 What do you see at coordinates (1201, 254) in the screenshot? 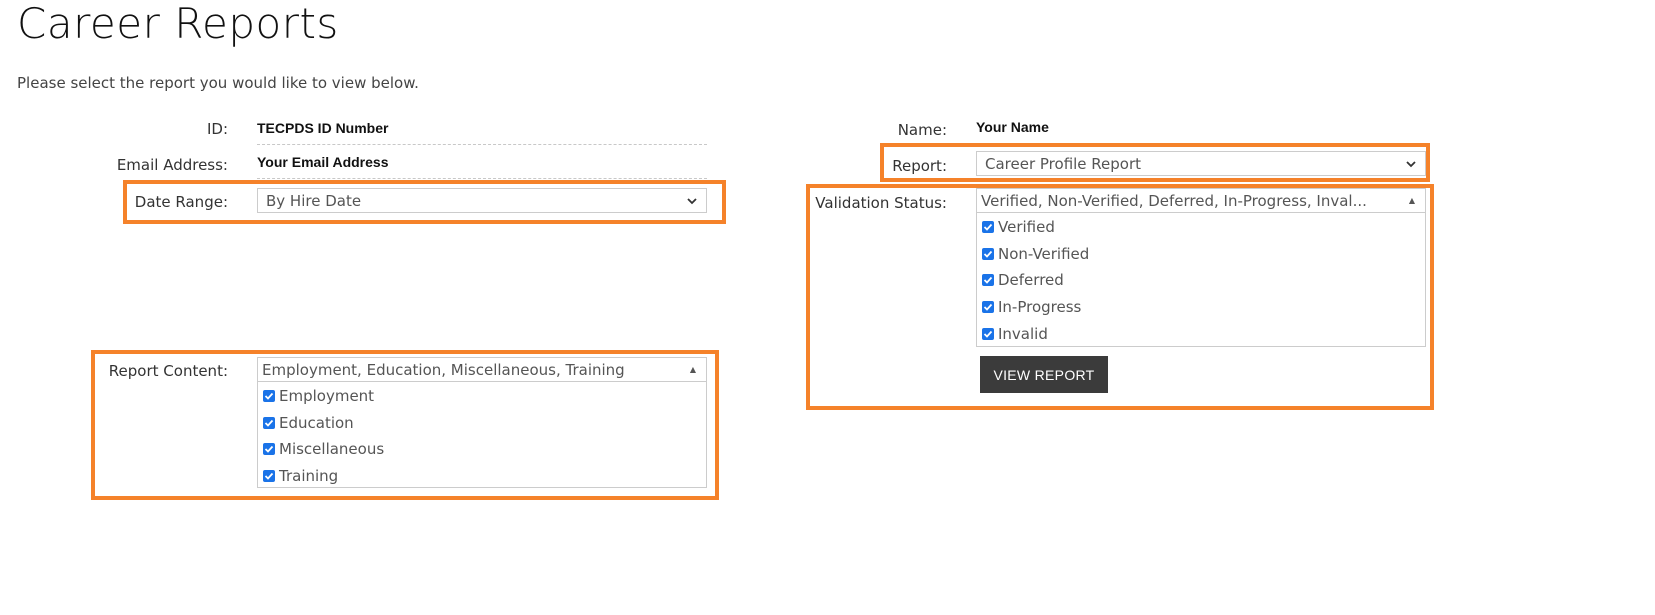
I see `validation-option-non-verified: Non-Verified` at bounding box center [1201, 254].